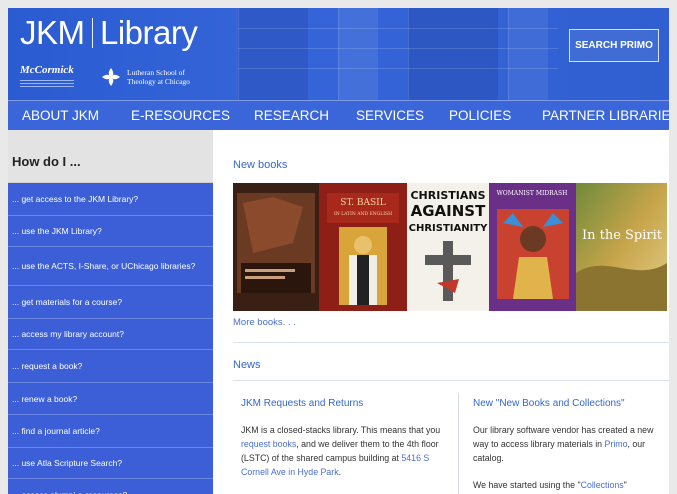 This screenshot has height=494, width=677. Describe the element at coordinates (110, 366) in the screenshot. I see `sidebar-item-request-book: ... request a book?` at that location.